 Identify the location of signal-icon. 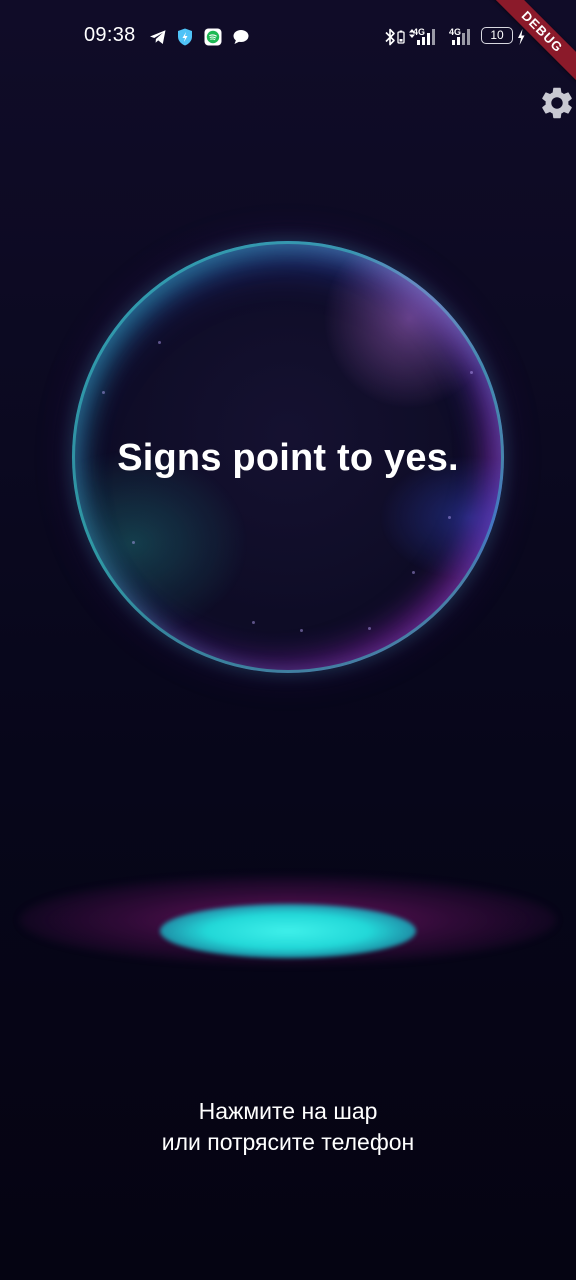
(425, 37).